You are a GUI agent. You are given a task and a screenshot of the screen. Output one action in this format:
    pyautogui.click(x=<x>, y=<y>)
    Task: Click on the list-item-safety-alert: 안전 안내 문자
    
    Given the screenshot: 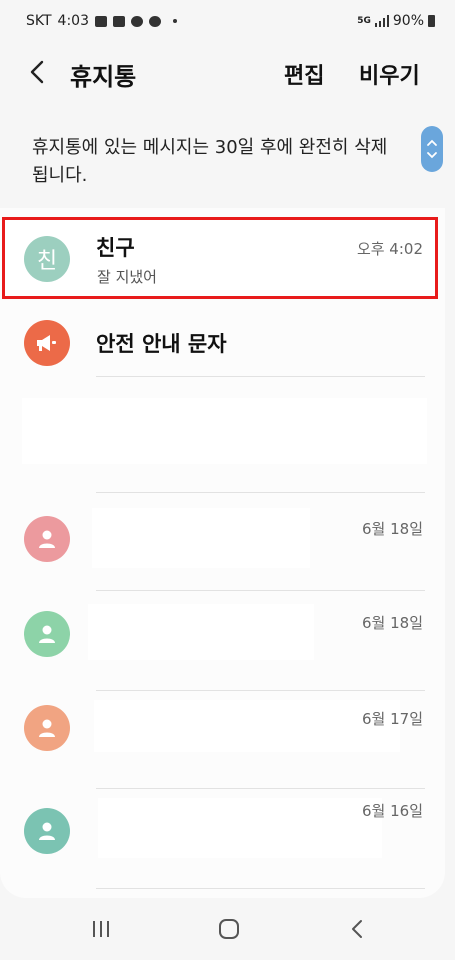 What is the action you would take?
    pyautogui.click(x=222, y=338)
    